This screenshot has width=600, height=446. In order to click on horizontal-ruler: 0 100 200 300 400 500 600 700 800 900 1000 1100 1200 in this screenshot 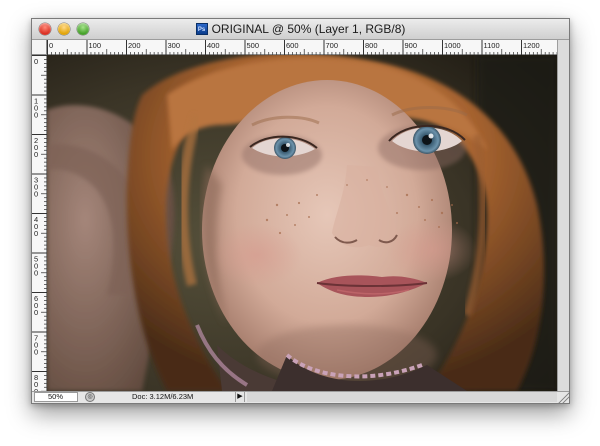, I will do `click(302, 47)`.